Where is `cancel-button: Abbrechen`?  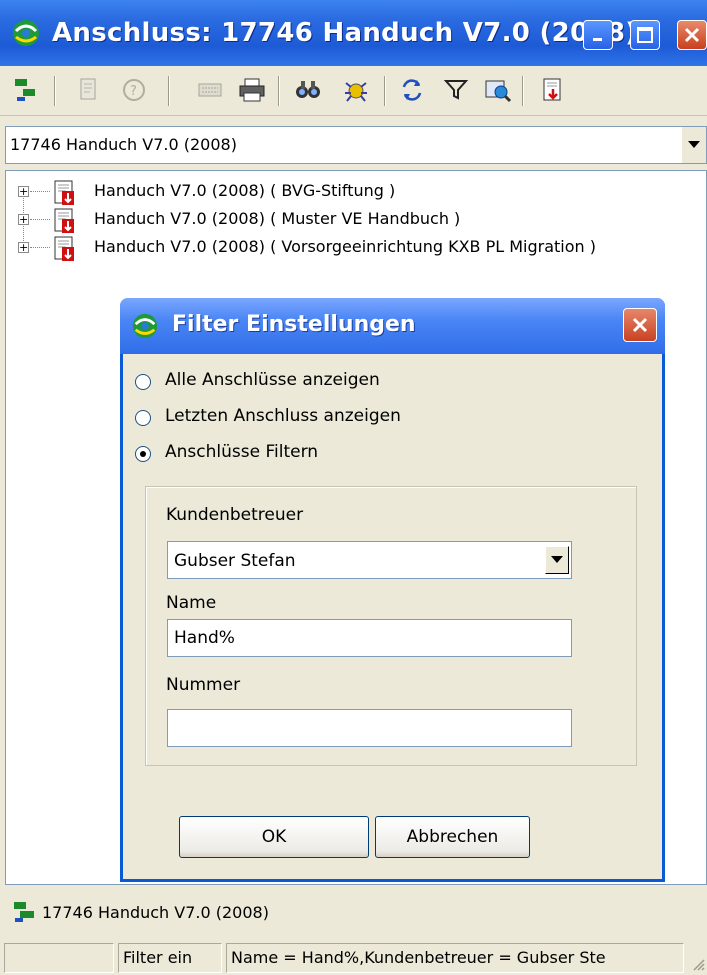
cancel-button: Abbrechen is located at coordinates (452, 837).